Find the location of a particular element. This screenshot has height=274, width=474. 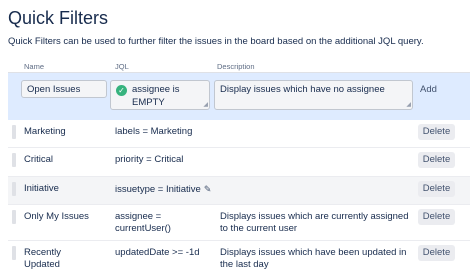

new-filter-jql-text: assignee is EMPTY is located at coordinates (156, 96).